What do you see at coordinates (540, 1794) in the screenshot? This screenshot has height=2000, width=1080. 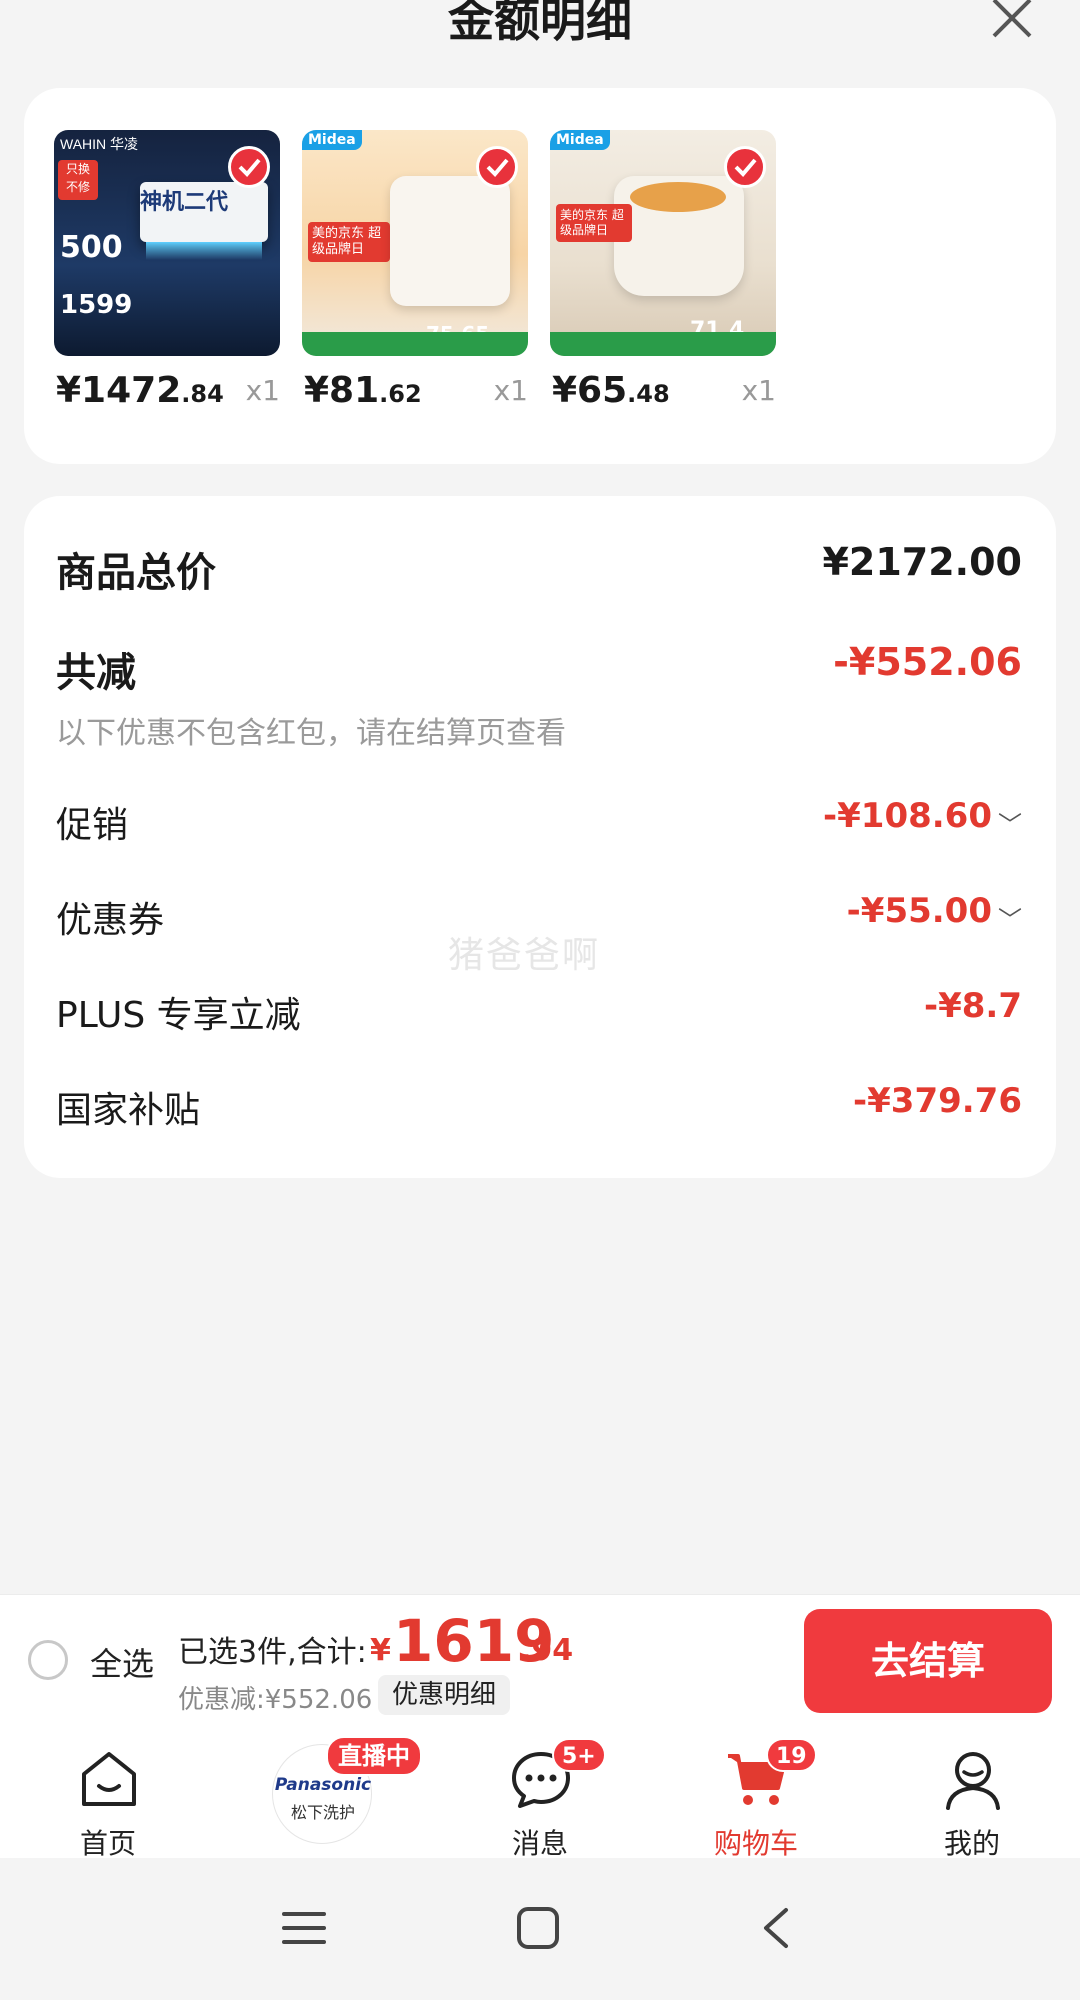 I see `bottom-tab-bar: 首页 Panasonic 松下洗护 直播中 5+ 消息 19 购物车 我的` at bounding box center [540, 1794].